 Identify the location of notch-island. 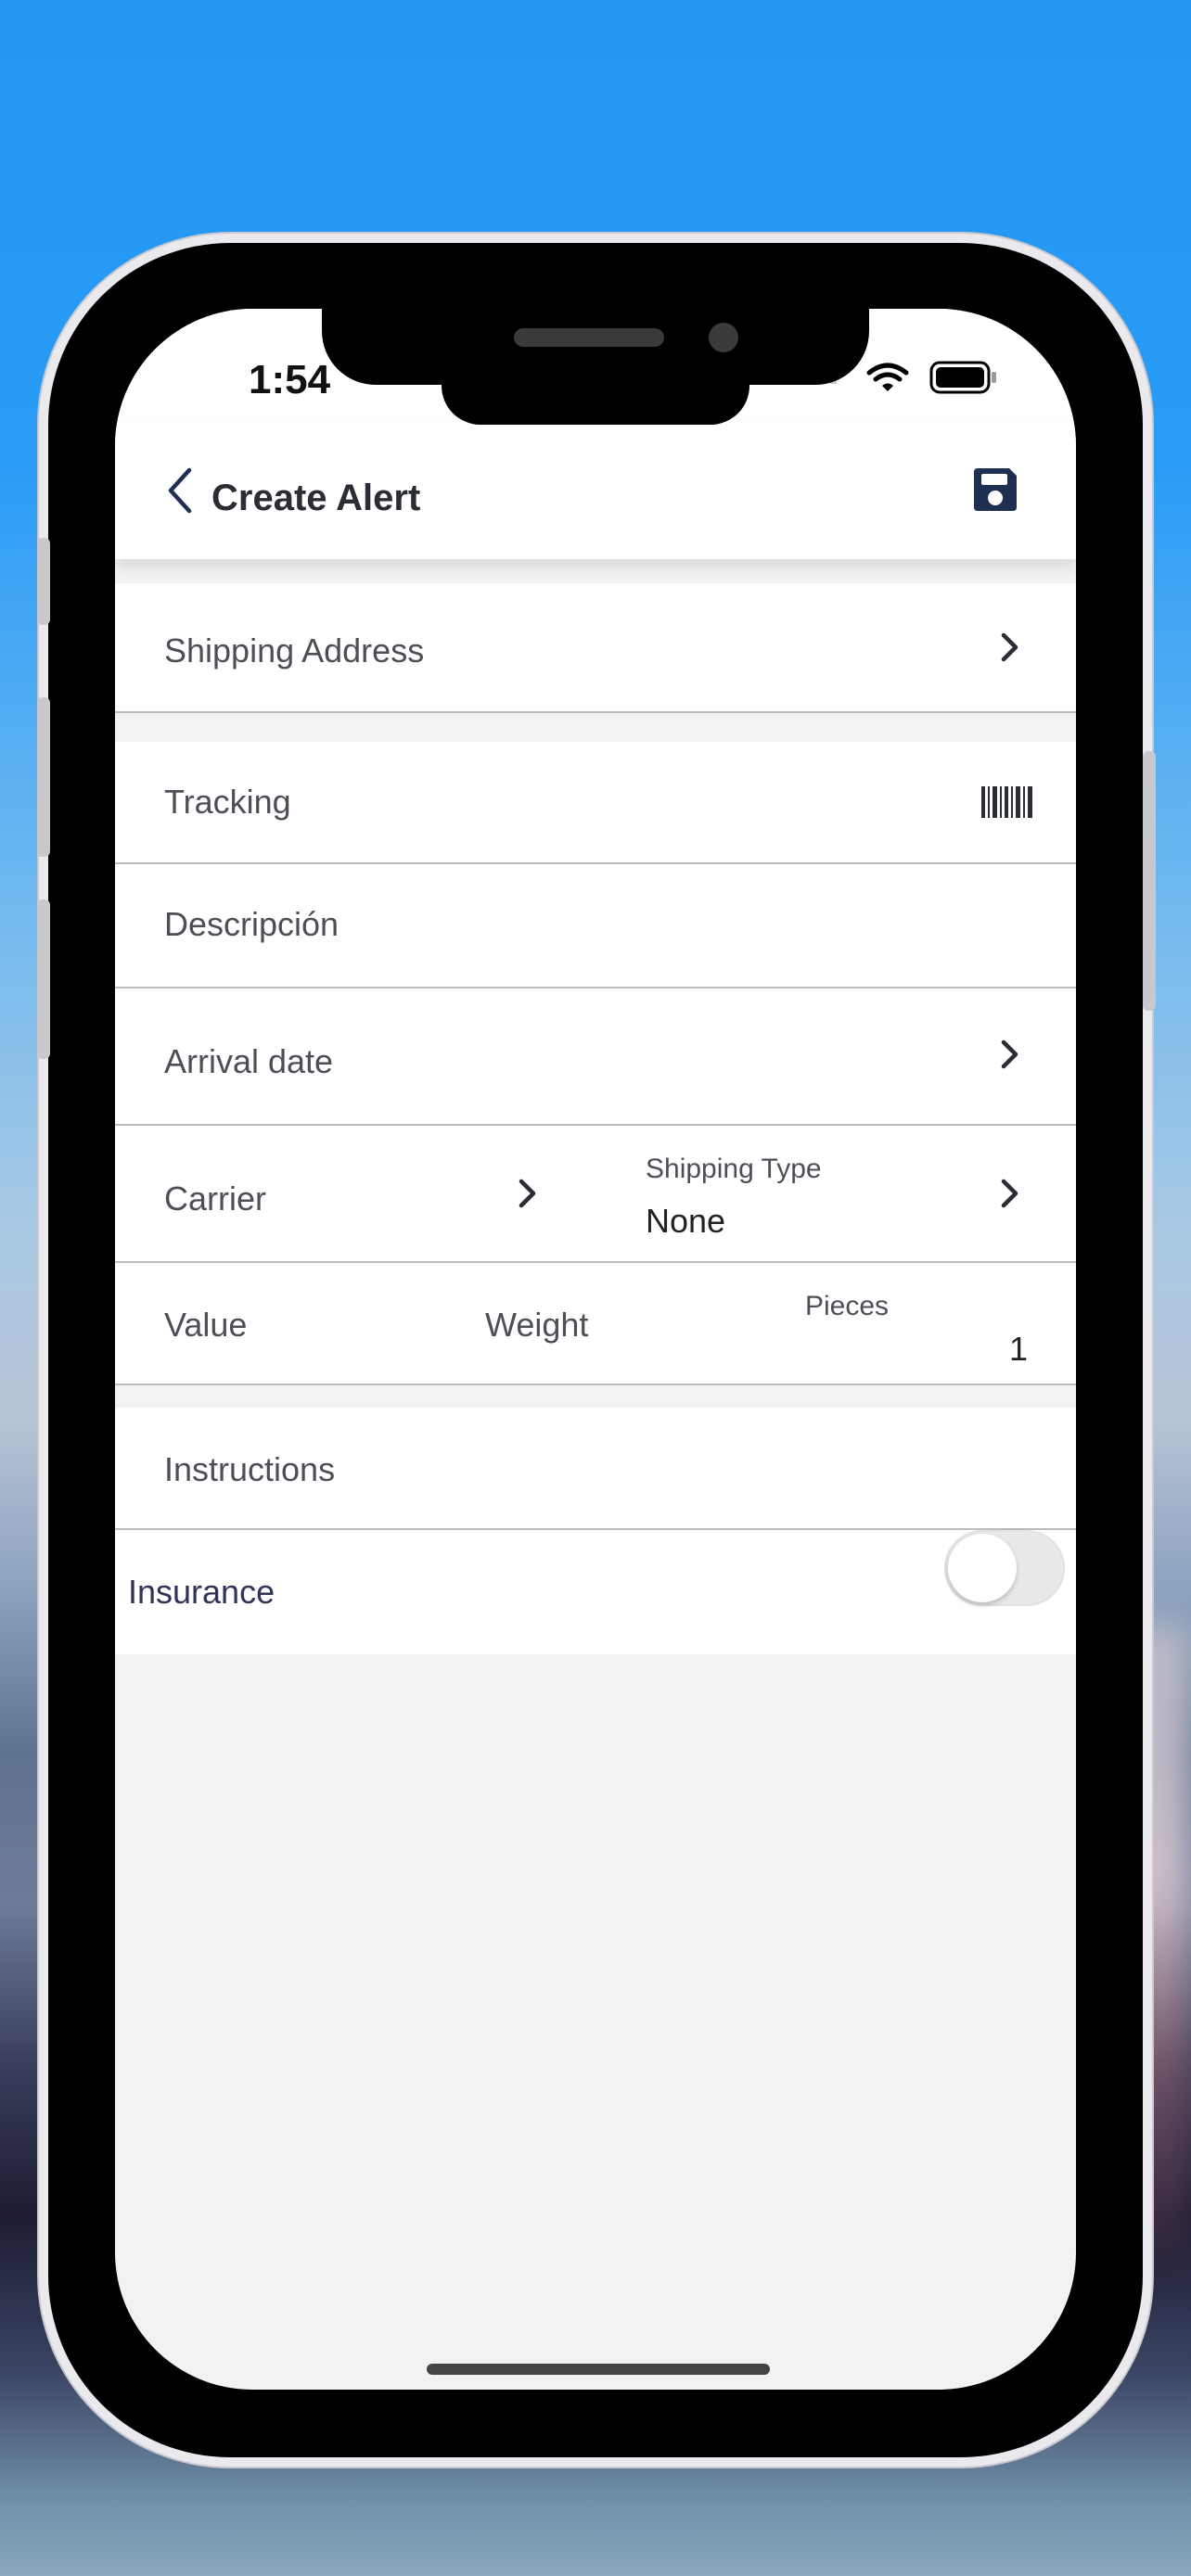
(595, 388).